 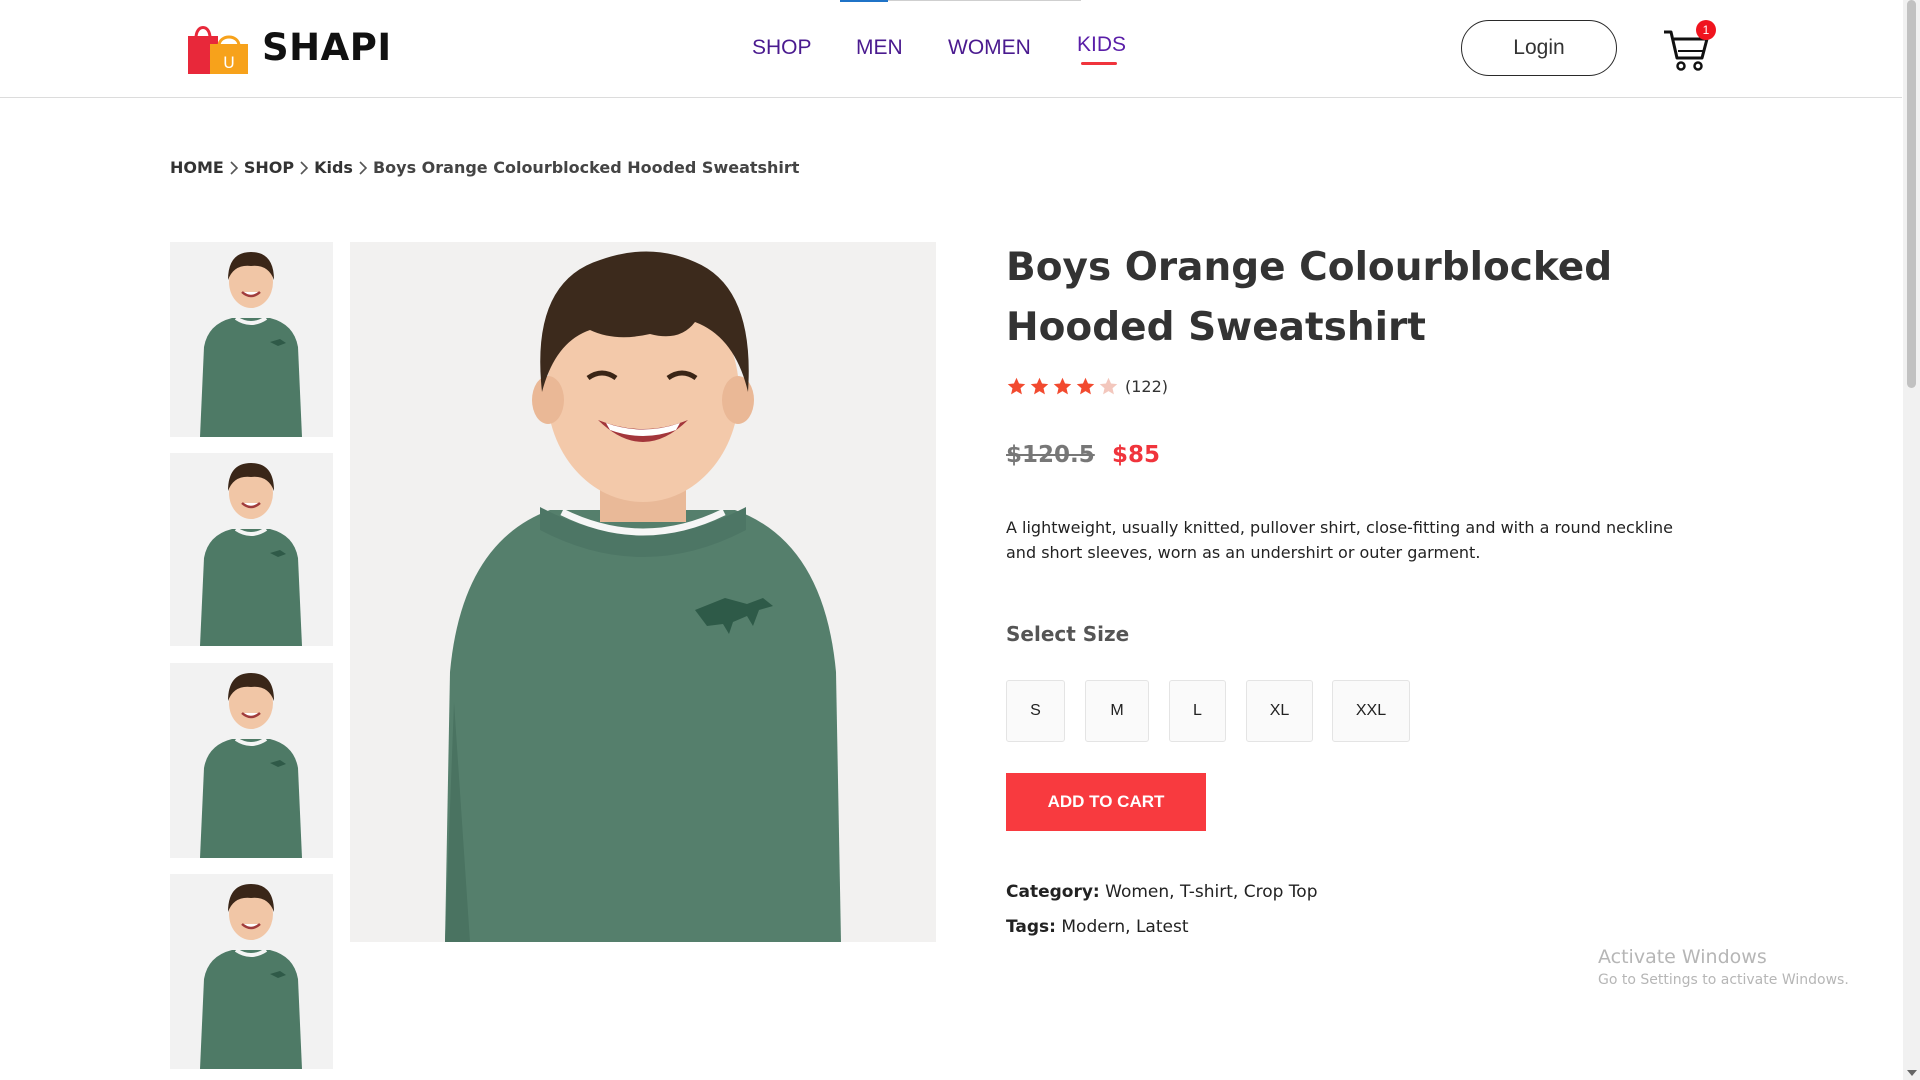 I want to click on size-option-l: L, so click(x=1197, y=711).